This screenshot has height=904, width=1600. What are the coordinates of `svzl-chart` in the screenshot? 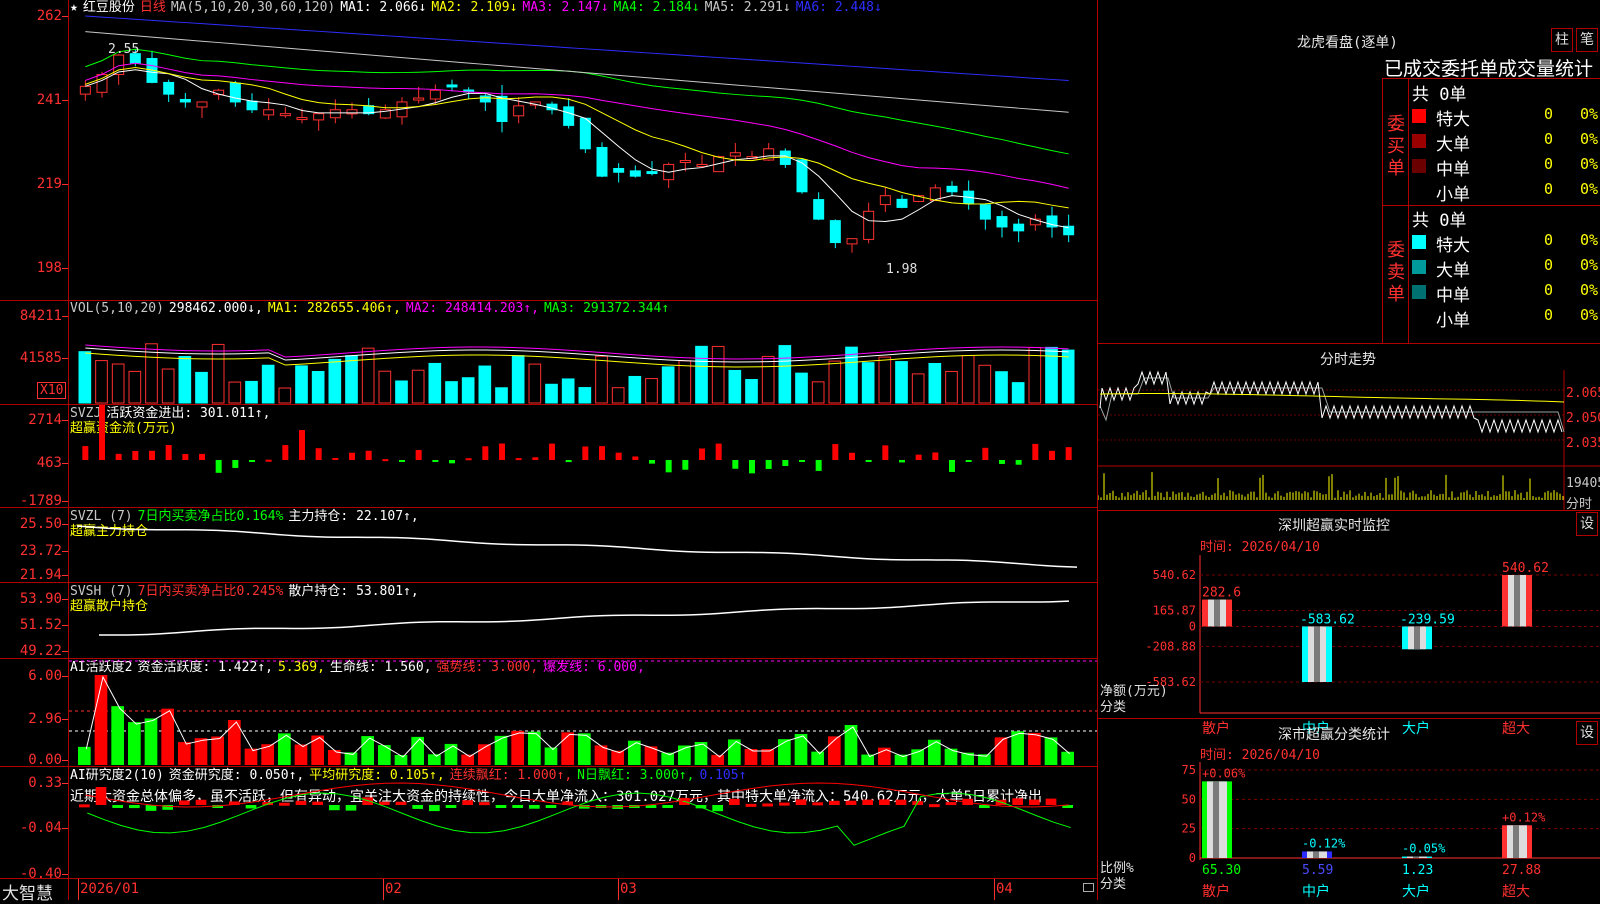 It's located at (583, 545).